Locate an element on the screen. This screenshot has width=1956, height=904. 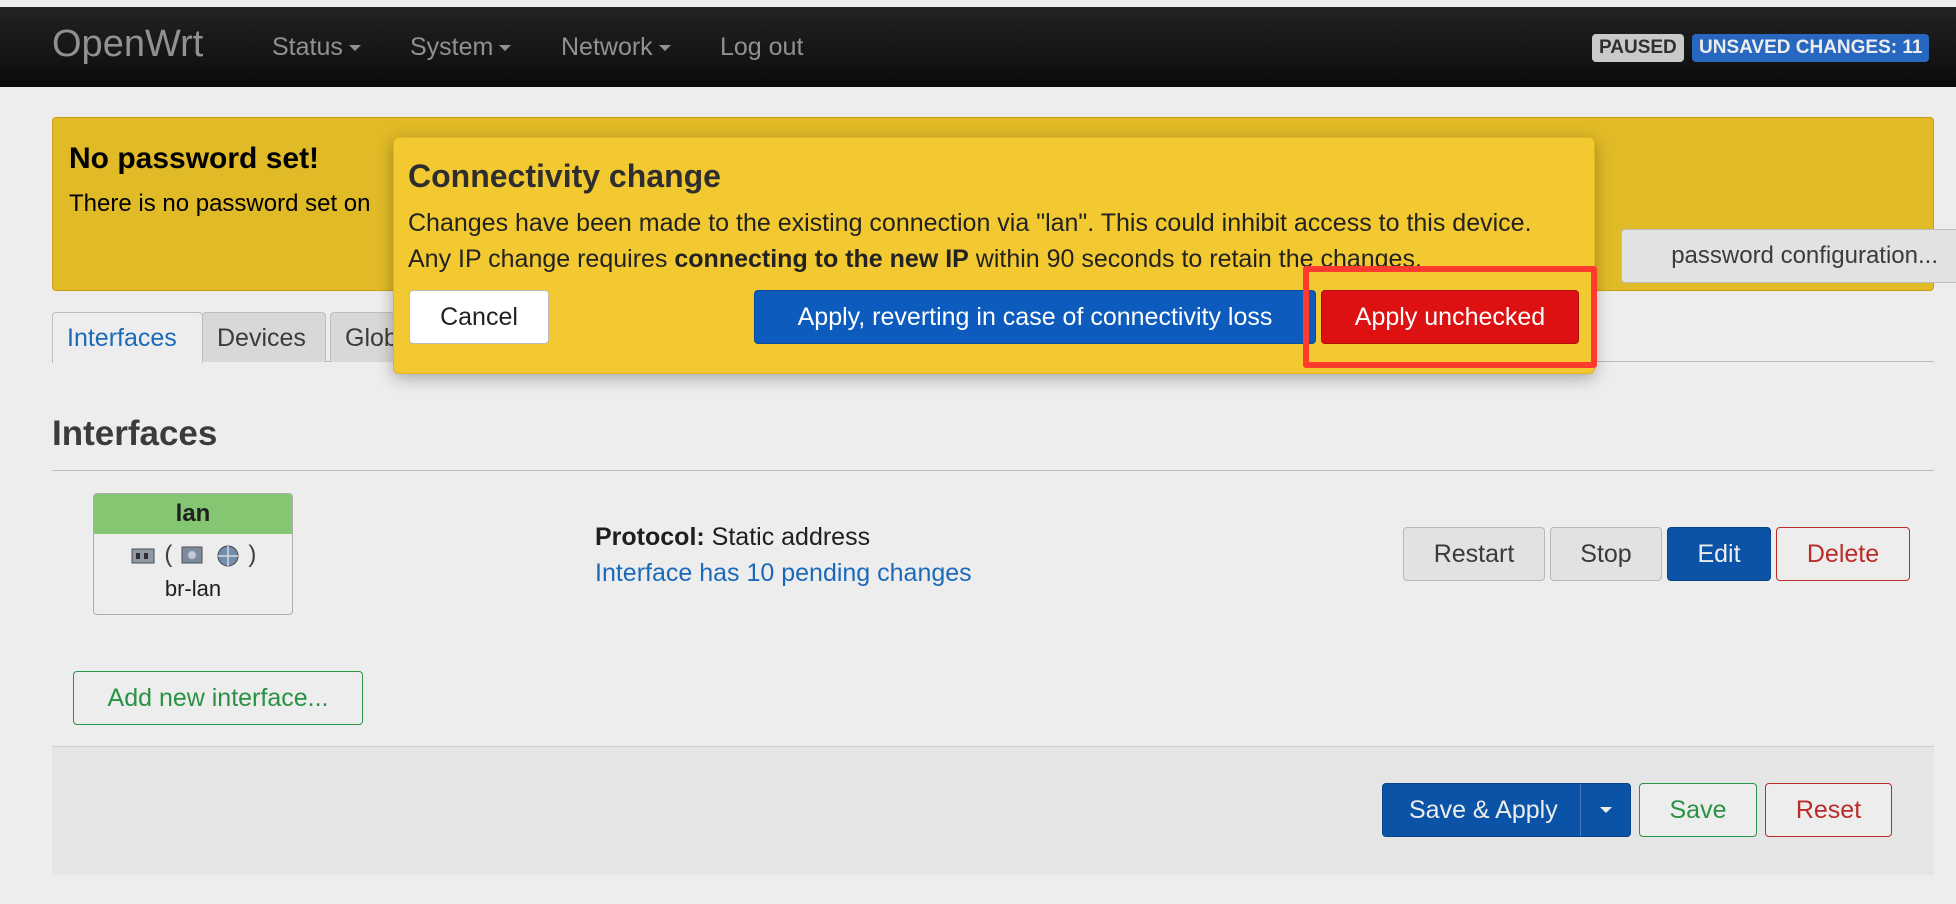
modal-message-2-post: within 90 seconds to retain the changes. is located at coordinates (1195, 259).